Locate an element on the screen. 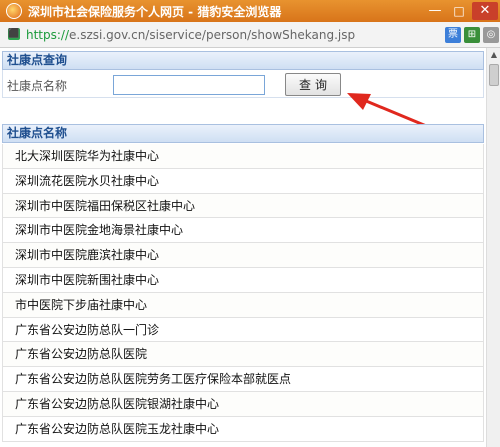 The image size is (500, 447). clinic-name-label: 社康点名称 is located at coordinates (37, 86).